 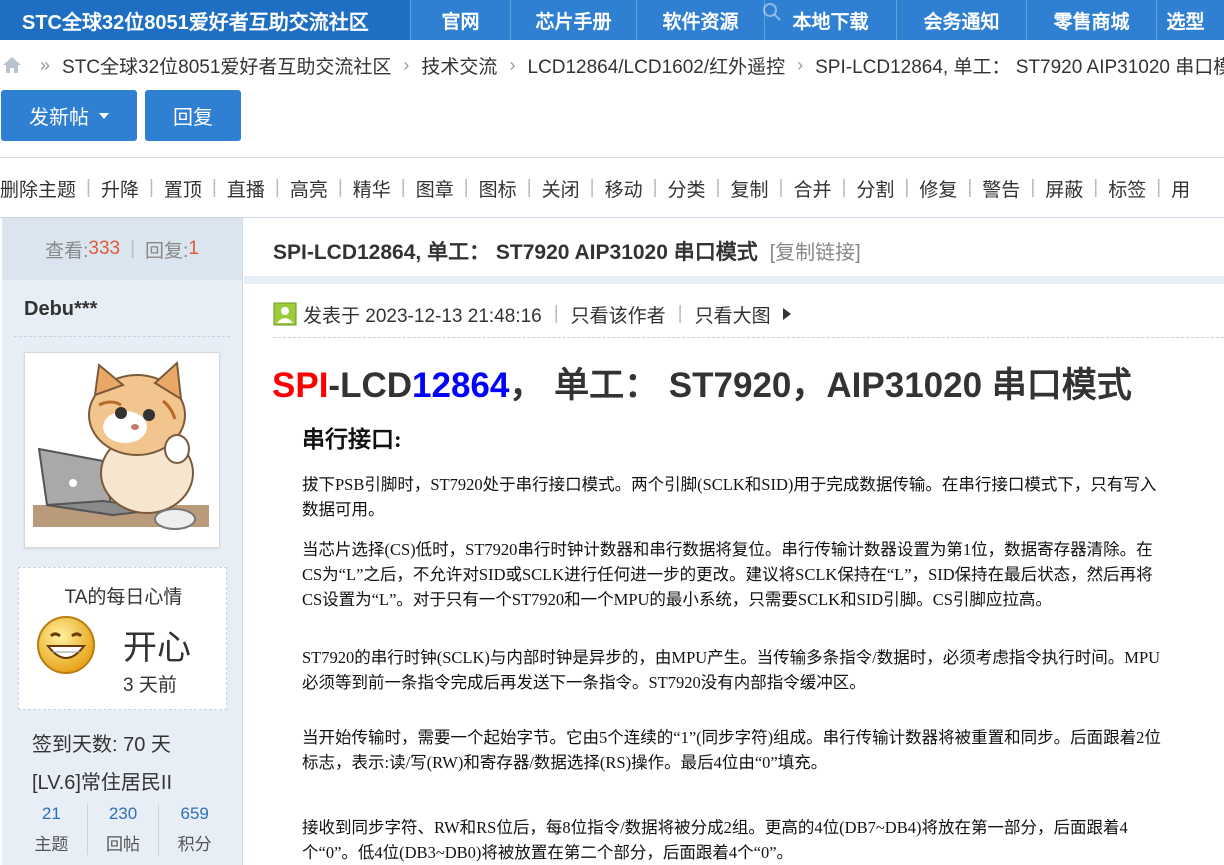 I want to click on nav-selection: 选型, so click(x=1185, y=20).